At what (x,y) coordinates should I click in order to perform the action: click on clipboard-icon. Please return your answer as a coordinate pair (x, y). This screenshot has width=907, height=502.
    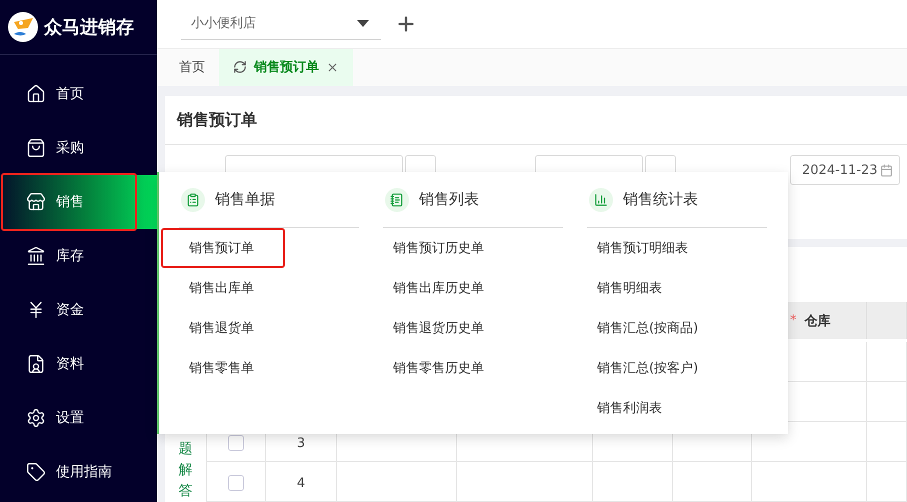
    Looking at the image, I should click on (193, 200).